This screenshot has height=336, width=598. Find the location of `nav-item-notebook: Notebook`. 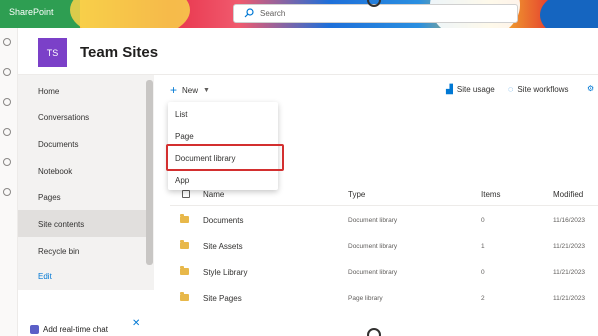

nav-item-notebook: Notebook is located at coordinates (55, 171).